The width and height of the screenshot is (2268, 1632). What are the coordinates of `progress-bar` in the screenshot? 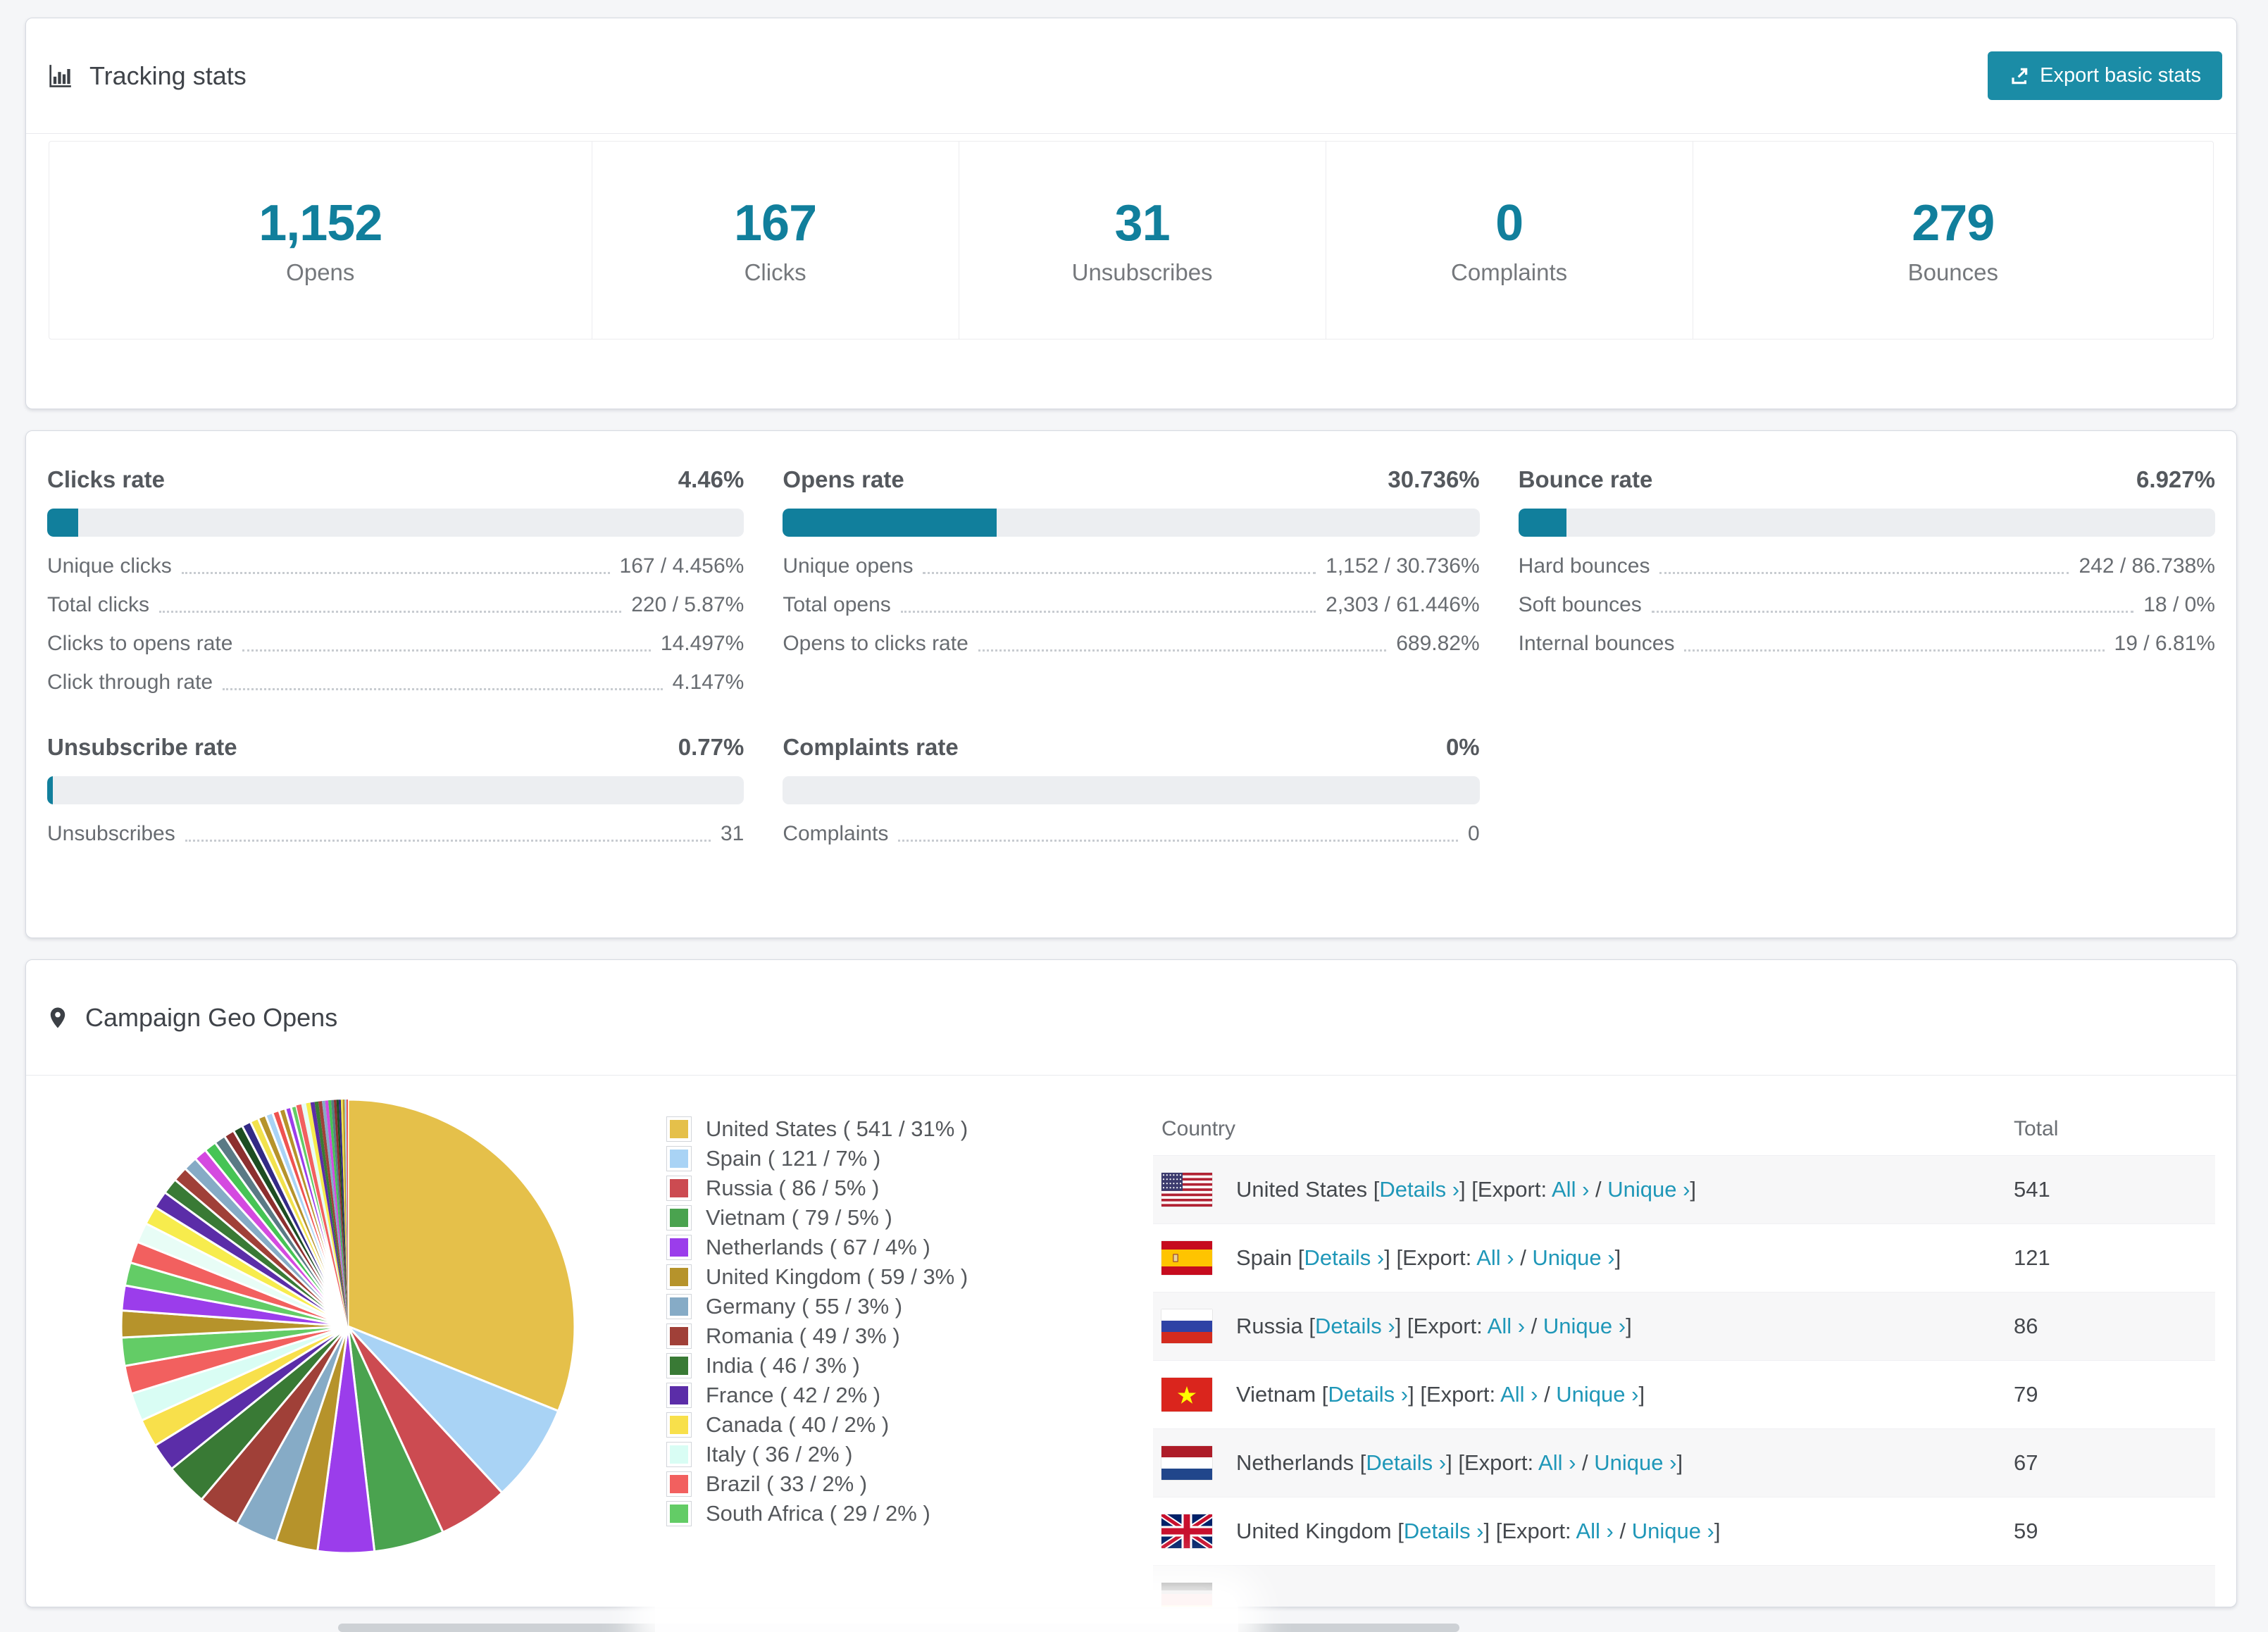 It's located at (396, 790).